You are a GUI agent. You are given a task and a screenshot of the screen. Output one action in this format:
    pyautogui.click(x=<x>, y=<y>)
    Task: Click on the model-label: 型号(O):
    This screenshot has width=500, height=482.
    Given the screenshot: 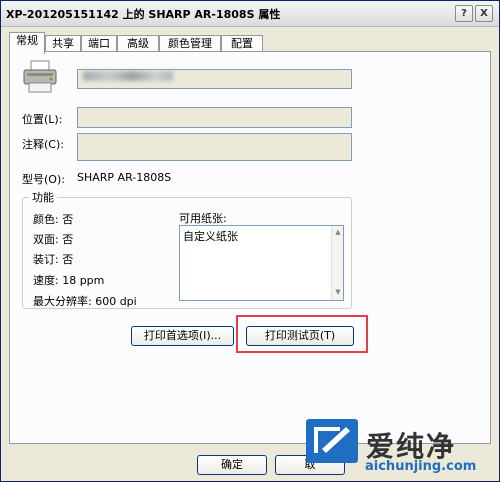 What is the action you would take?
    pyautogui.click(x=43, y=179)
    